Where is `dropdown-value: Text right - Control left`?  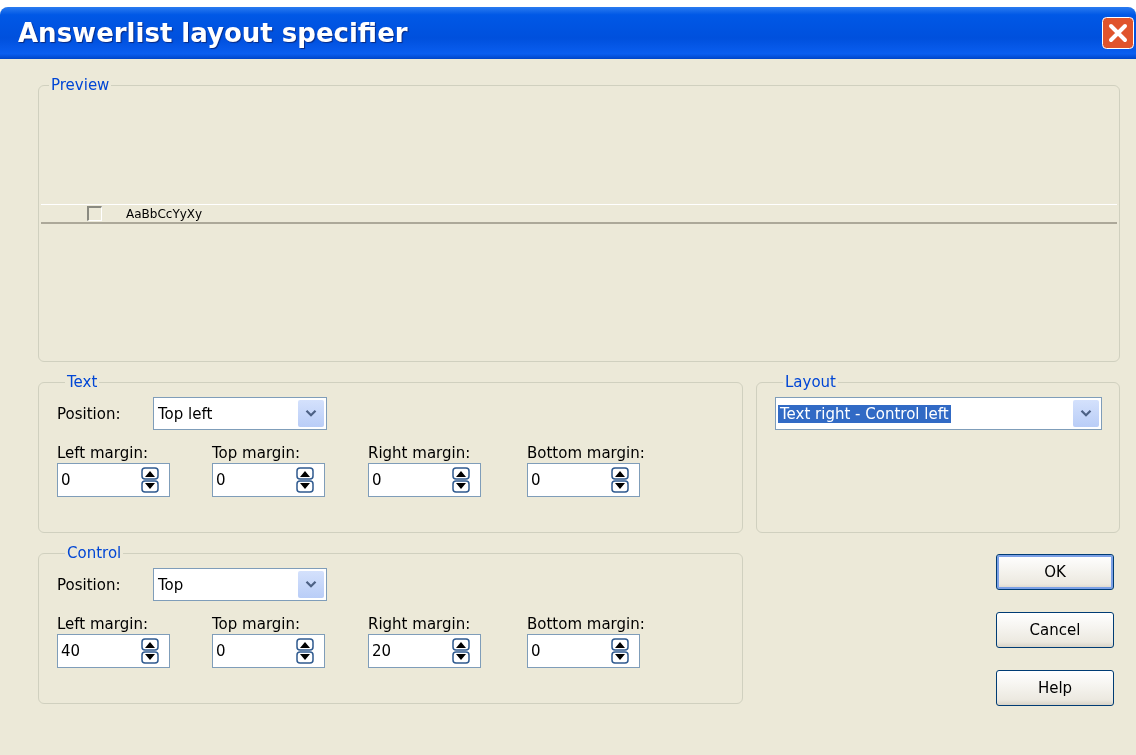
dropdown-value: Text right - Control left is located at coordinates (864, 413).